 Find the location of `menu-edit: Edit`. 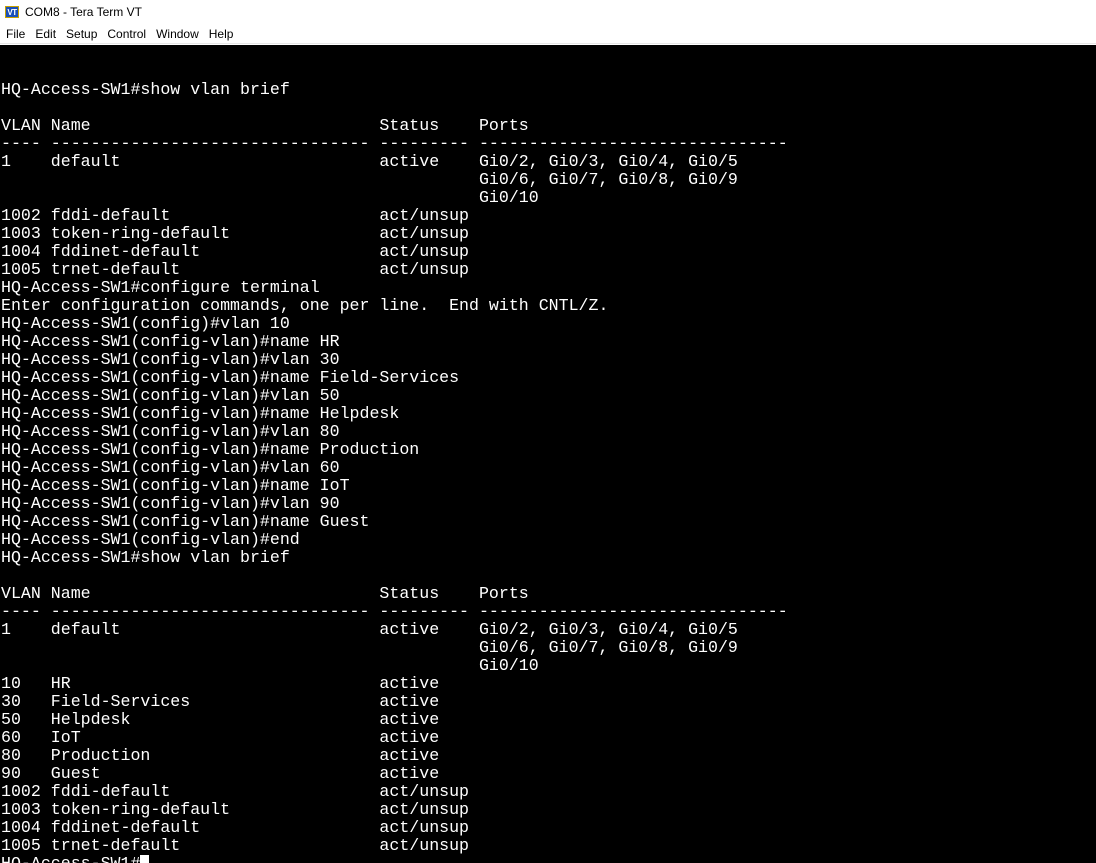

menu-edit: Edit is located at coordinates (45, 34).